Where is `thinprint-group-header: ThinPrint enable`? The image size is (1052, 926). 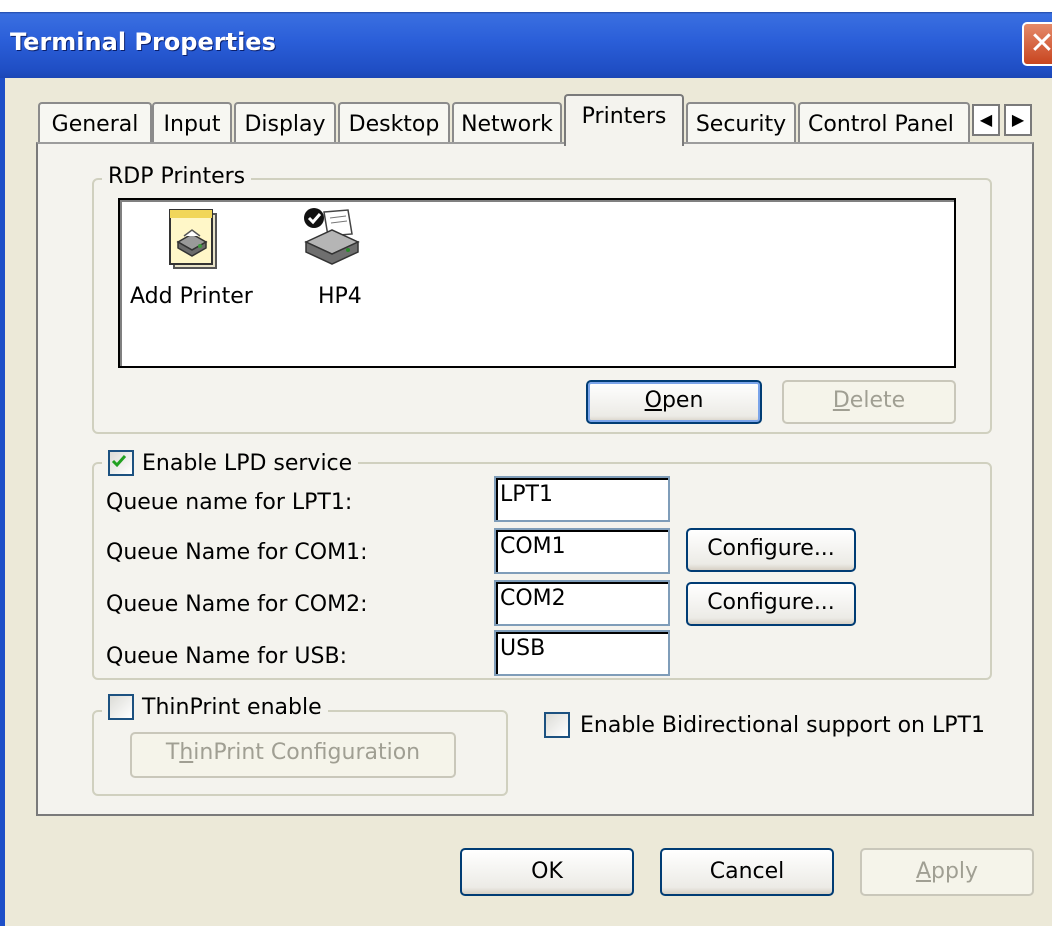 thinprint-group-header: ThinPrint enable is located at coordinates (215, 707).